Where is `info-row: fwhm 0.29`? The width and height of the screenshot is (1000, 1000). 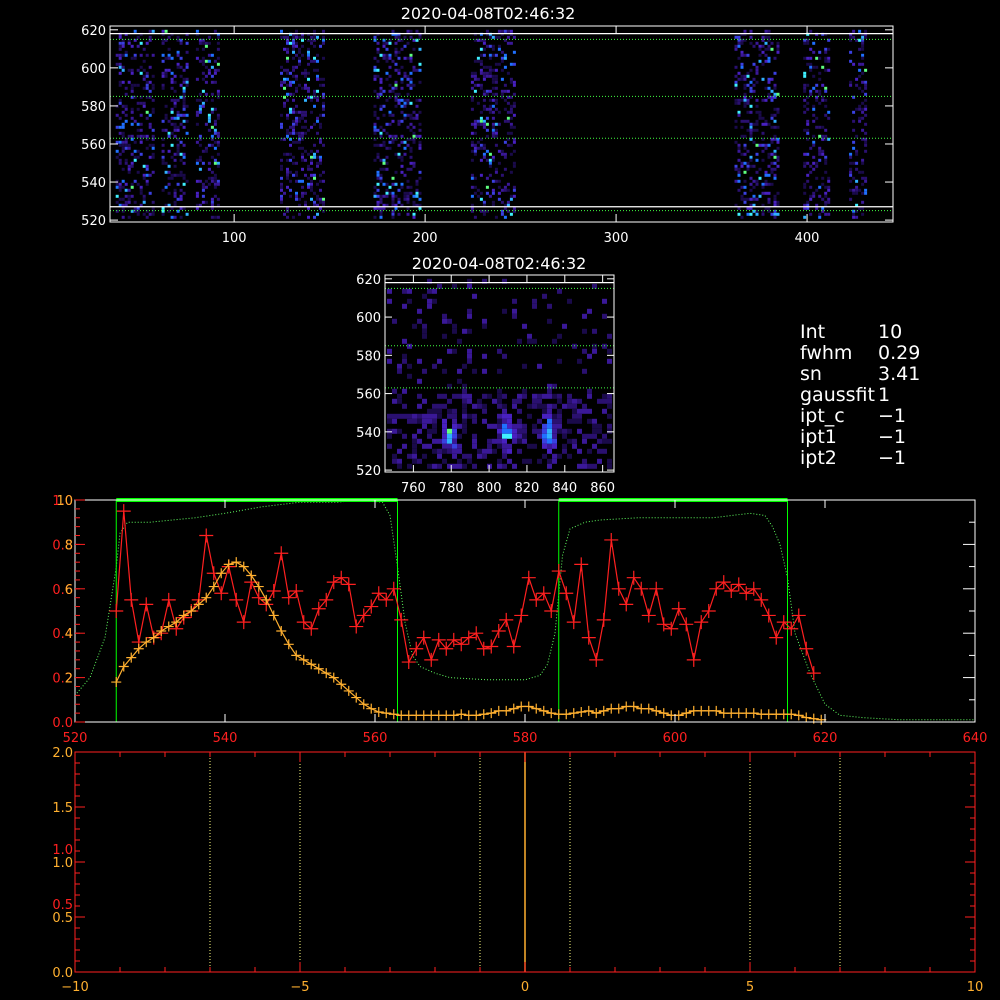 info-row: fwhm 0.29 is located at coordinates (860, 353).